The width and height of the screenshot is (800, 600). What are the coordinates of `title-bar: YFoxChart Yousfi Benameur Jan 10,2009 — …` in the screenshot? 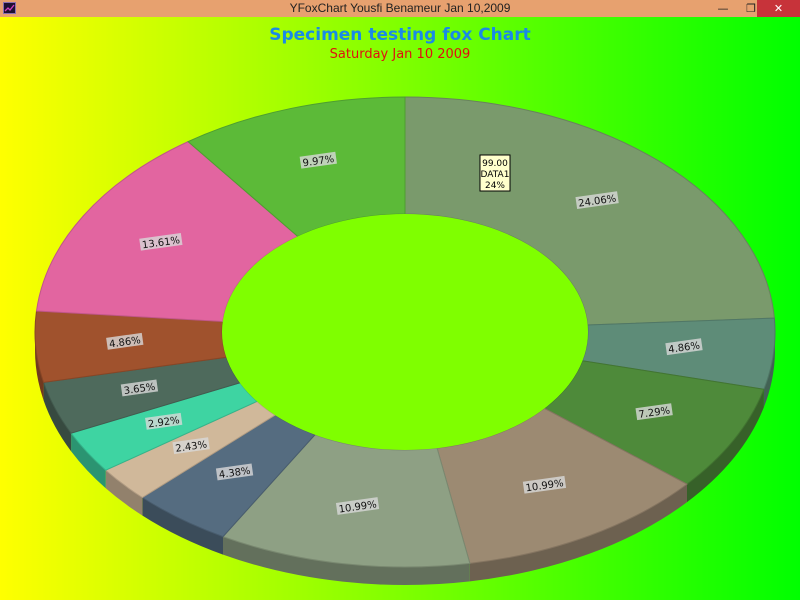 It's located at (400, 8).